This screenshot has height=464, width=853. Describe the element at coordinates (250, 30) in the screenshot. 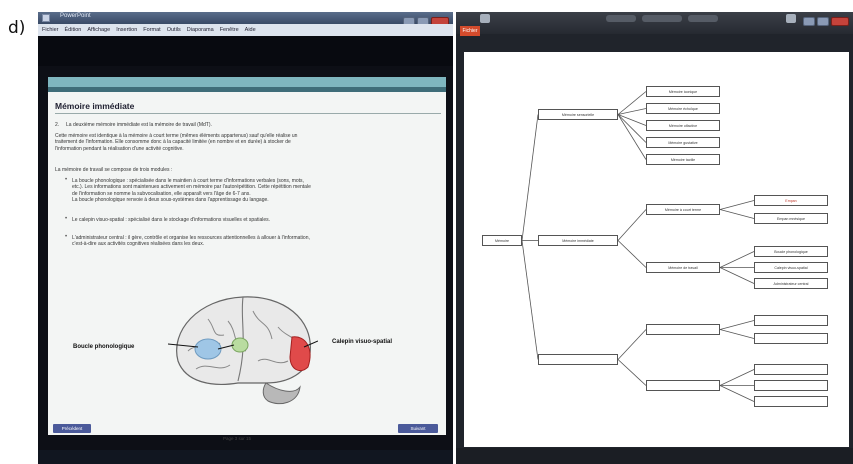

I see `menu-item: Aide` at that location.